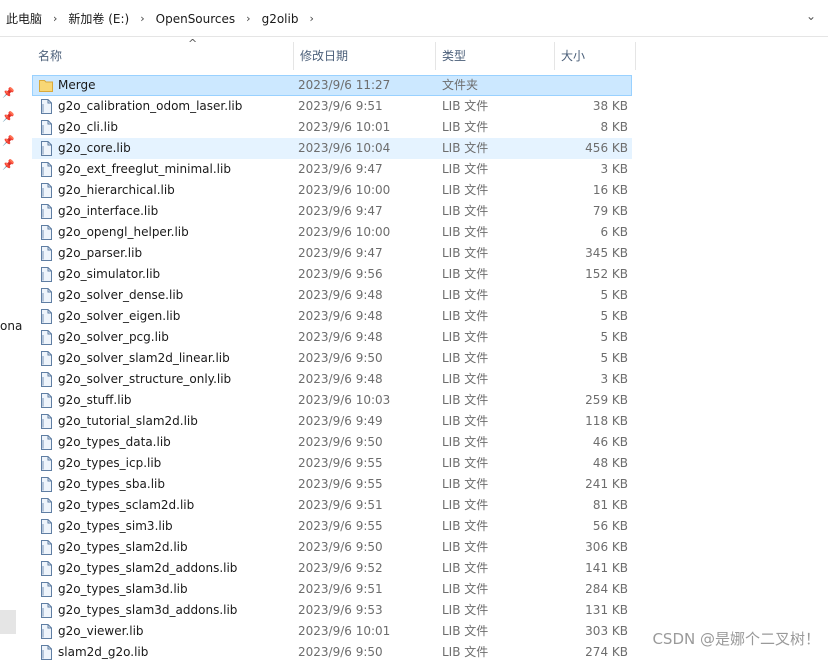 The height and width of the screenshot is (667, 828). What do you see at coordinates (606, 547) in the screenshot?
I see `file-size: 306 KB` at bounding box center [606, 547].